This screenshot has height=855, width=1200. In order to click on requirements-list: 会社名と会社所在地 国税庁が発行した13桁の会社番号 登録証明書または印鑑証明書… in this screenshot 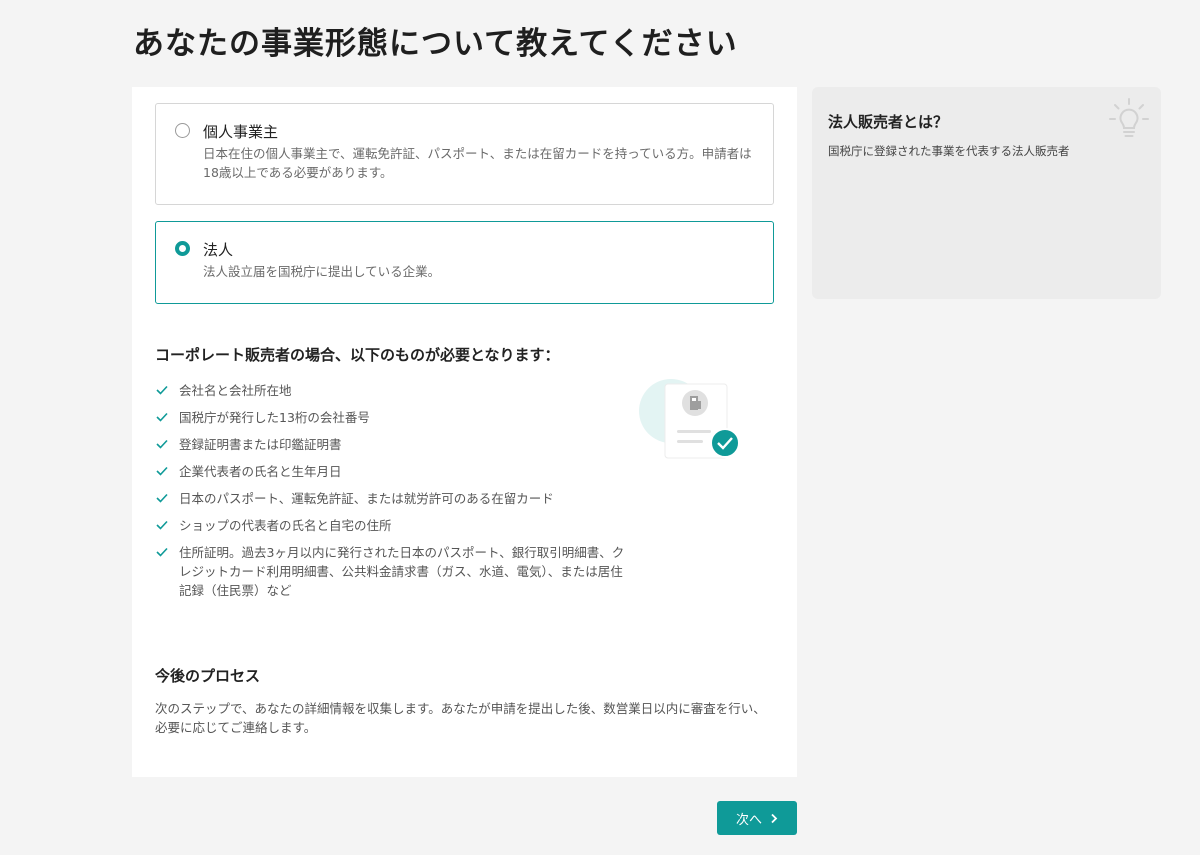, I will do `click(390, 494)`.